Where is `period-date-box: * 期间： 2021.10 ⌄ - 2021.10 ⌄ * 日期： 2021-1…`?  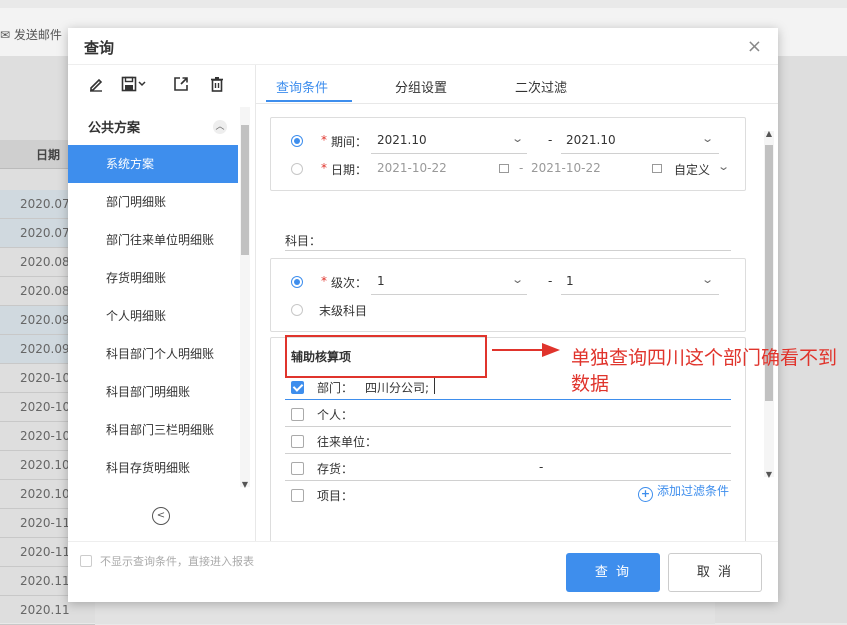 period-date-box: * 期间： 2021.10 ⌄ - 2021.10 ⌄ * 日期： 2021-1… is located at coordinates (508, 154).